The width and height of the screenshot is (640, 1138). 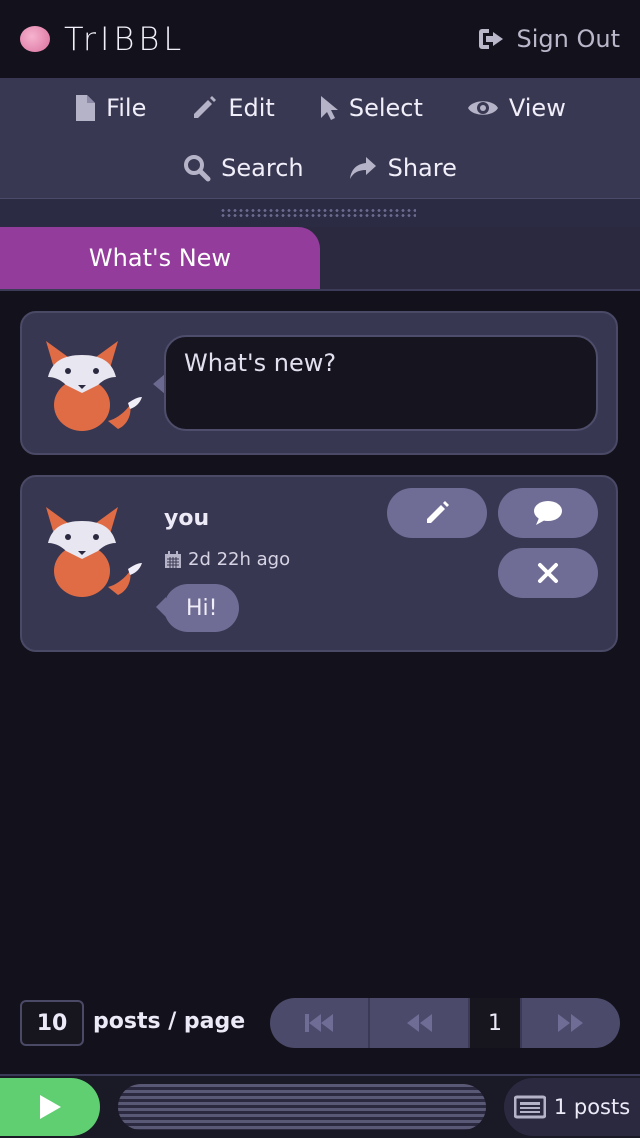 What do you see at coordinates (186, 518) in the screenshot?
I see `post-author: you` at bounding box center [186, 518].